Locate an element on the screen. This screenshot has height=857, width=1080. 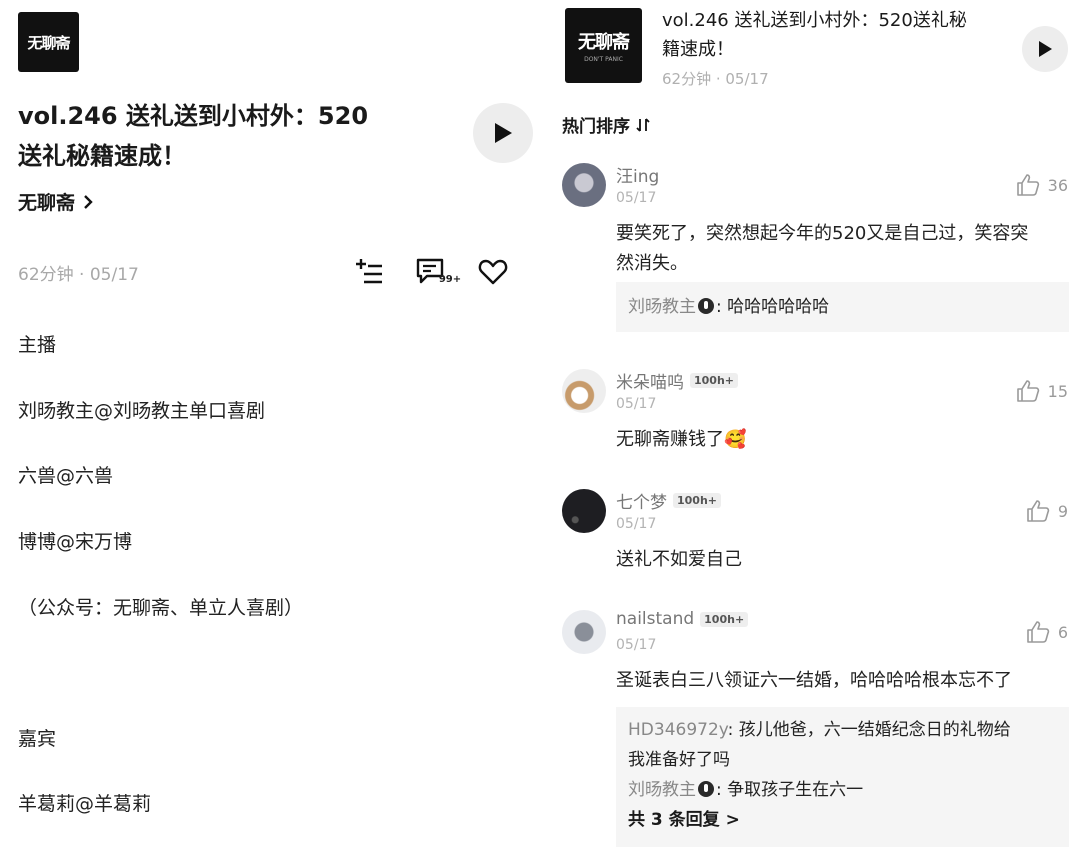
sort-icon is located at coordinates (643, 124).